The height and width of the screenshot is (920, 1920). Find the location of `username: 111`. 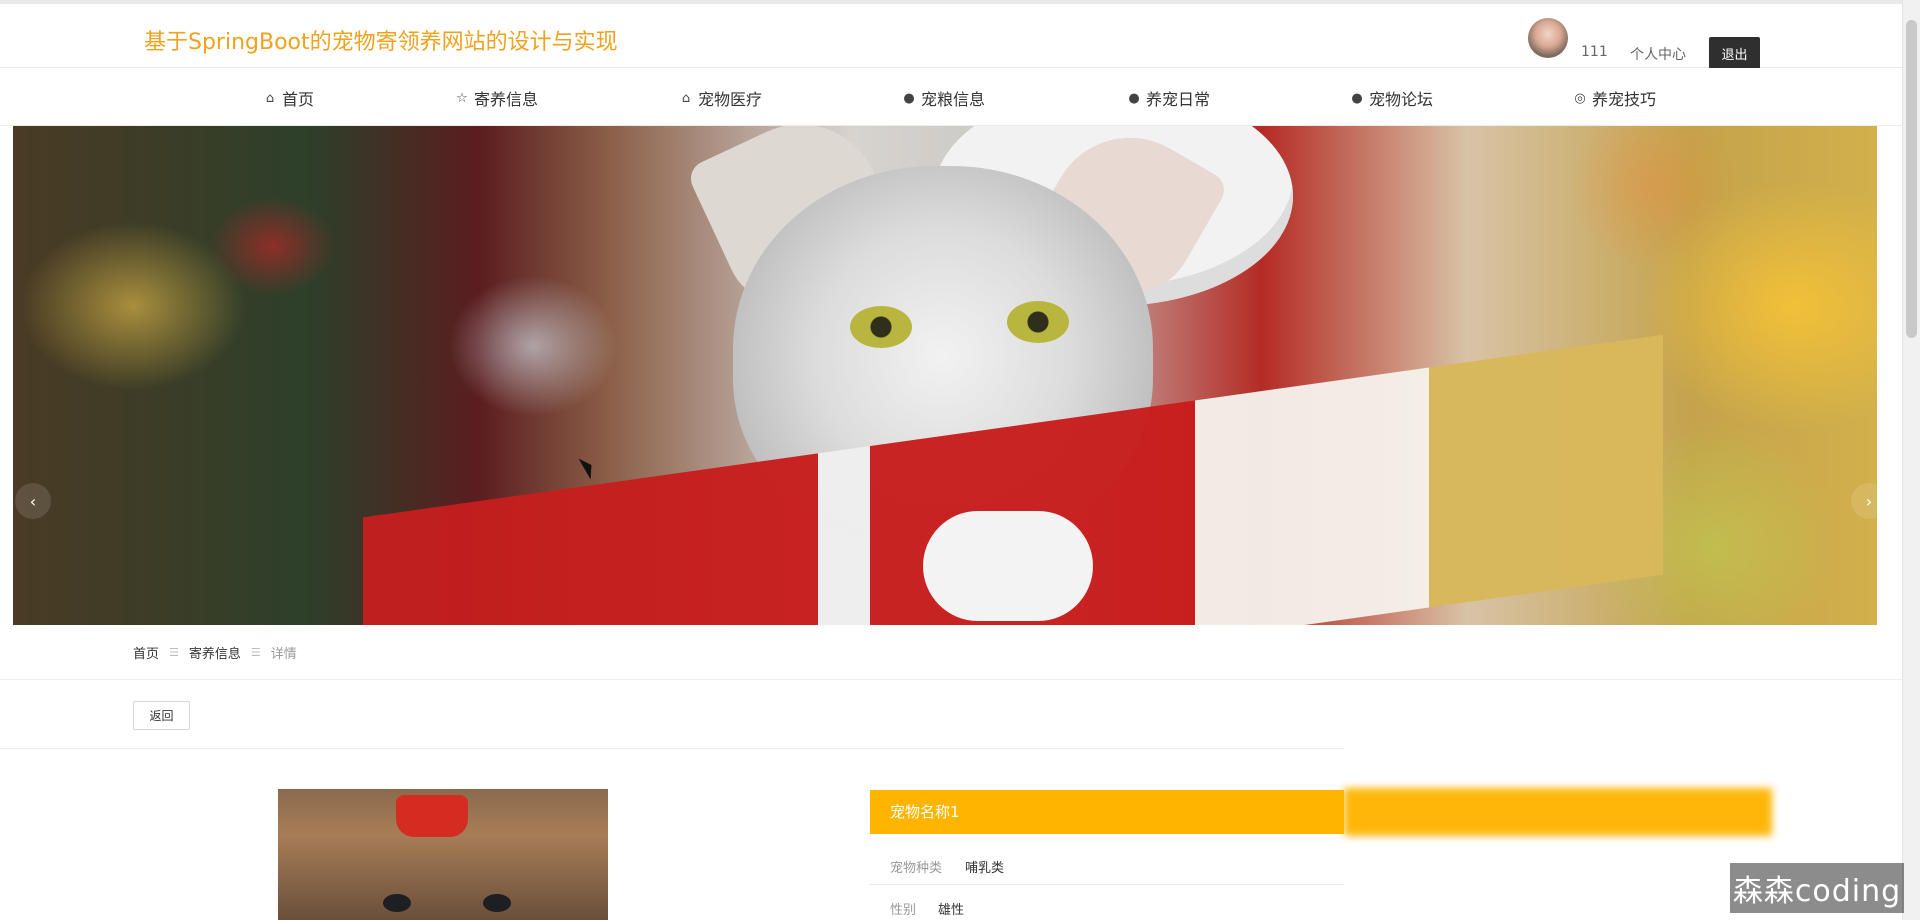

username: 111 is located at coordinates (1594, 52).